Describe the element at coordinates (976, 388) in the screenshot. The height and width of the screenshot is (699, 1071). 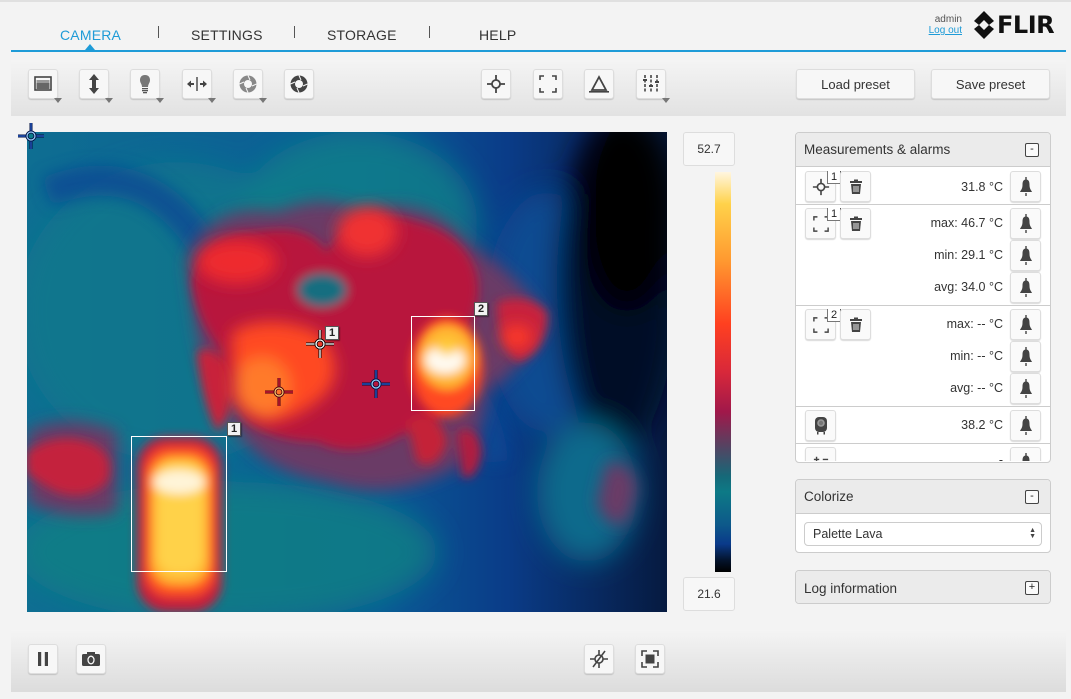
I see `box-2-avg-value: avg: -- °C` at that location.